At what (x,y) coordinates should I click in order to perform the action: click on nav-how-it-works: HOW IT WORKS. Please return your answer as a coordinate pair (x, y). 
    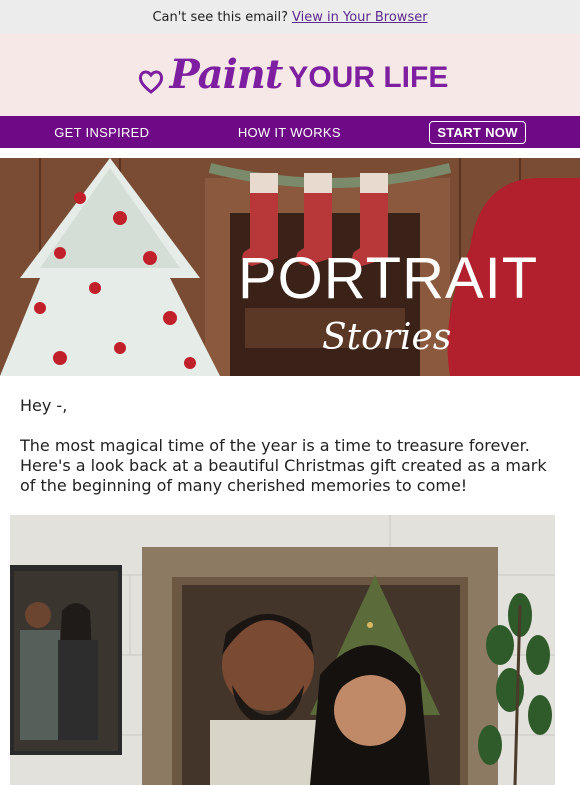
    Looking at the image, I should click on (289, 132).